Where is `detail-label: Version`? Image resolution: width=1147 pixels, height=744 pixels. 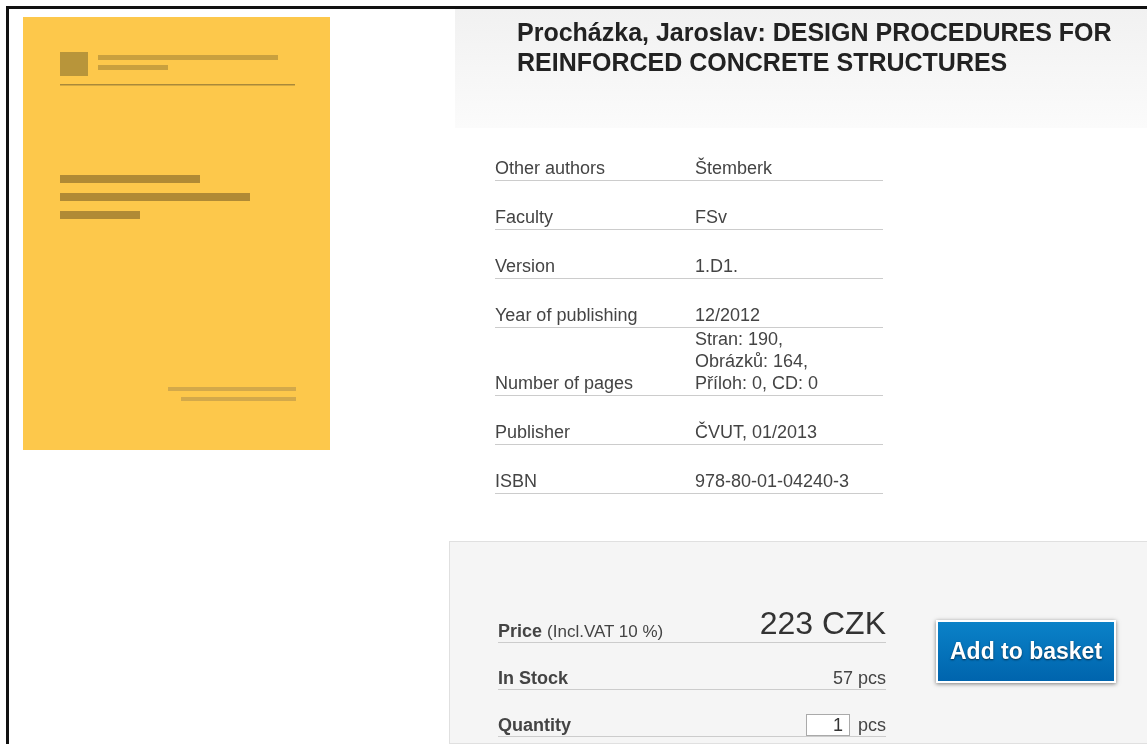 detail-label: Version is located at coordinates (526, 266).